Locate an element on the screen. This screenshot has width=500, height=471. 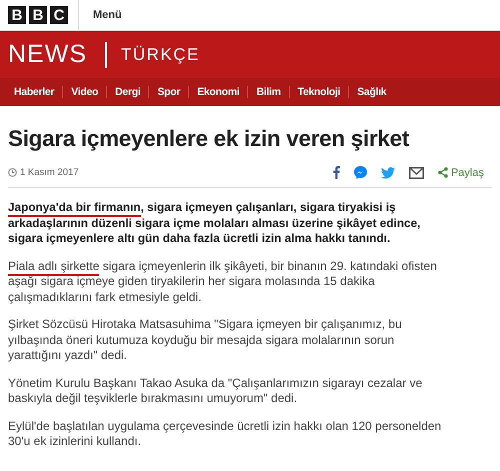
nav-link: Spor is located at coordinates (168, 92).